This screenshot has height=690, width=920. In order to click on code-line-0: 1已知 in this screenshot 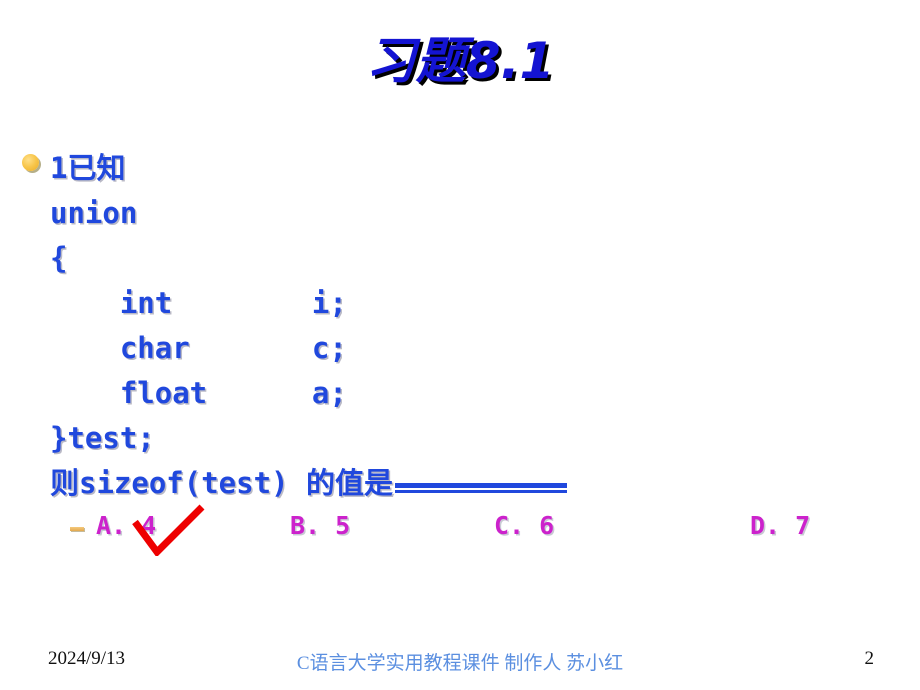, I will do `click(88, 168)`.